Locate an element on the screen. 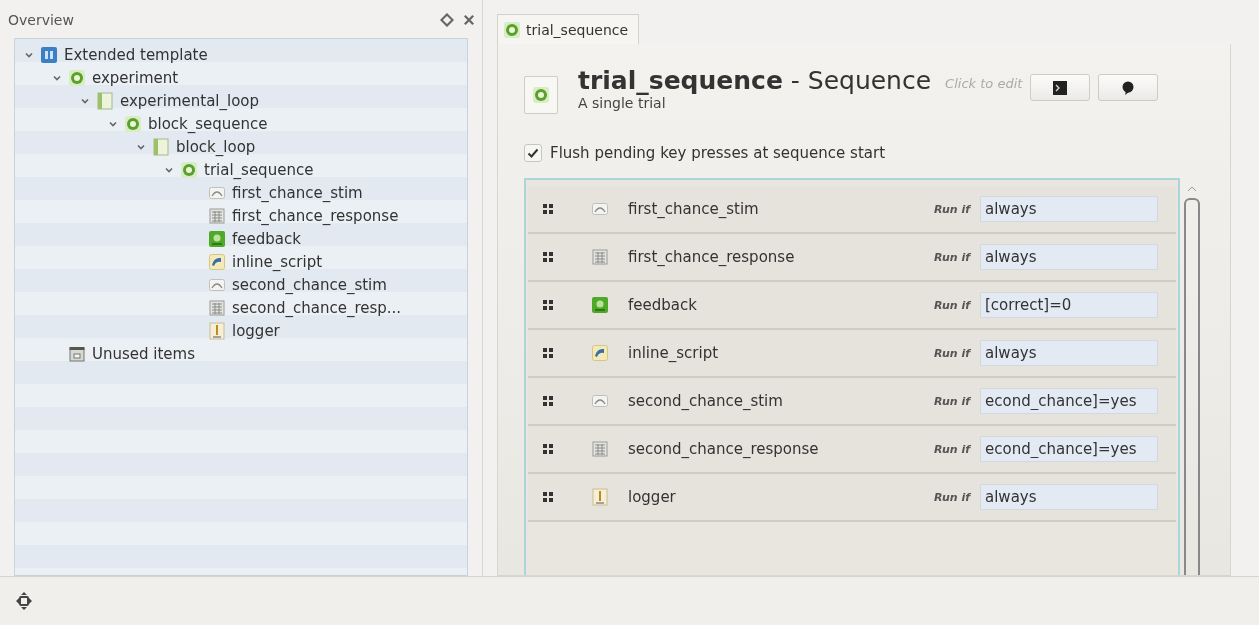 Image resolution: width=1259 pixels, height=625 pixels. item-name: first_chance_stim is located at coordinates (781, 209).